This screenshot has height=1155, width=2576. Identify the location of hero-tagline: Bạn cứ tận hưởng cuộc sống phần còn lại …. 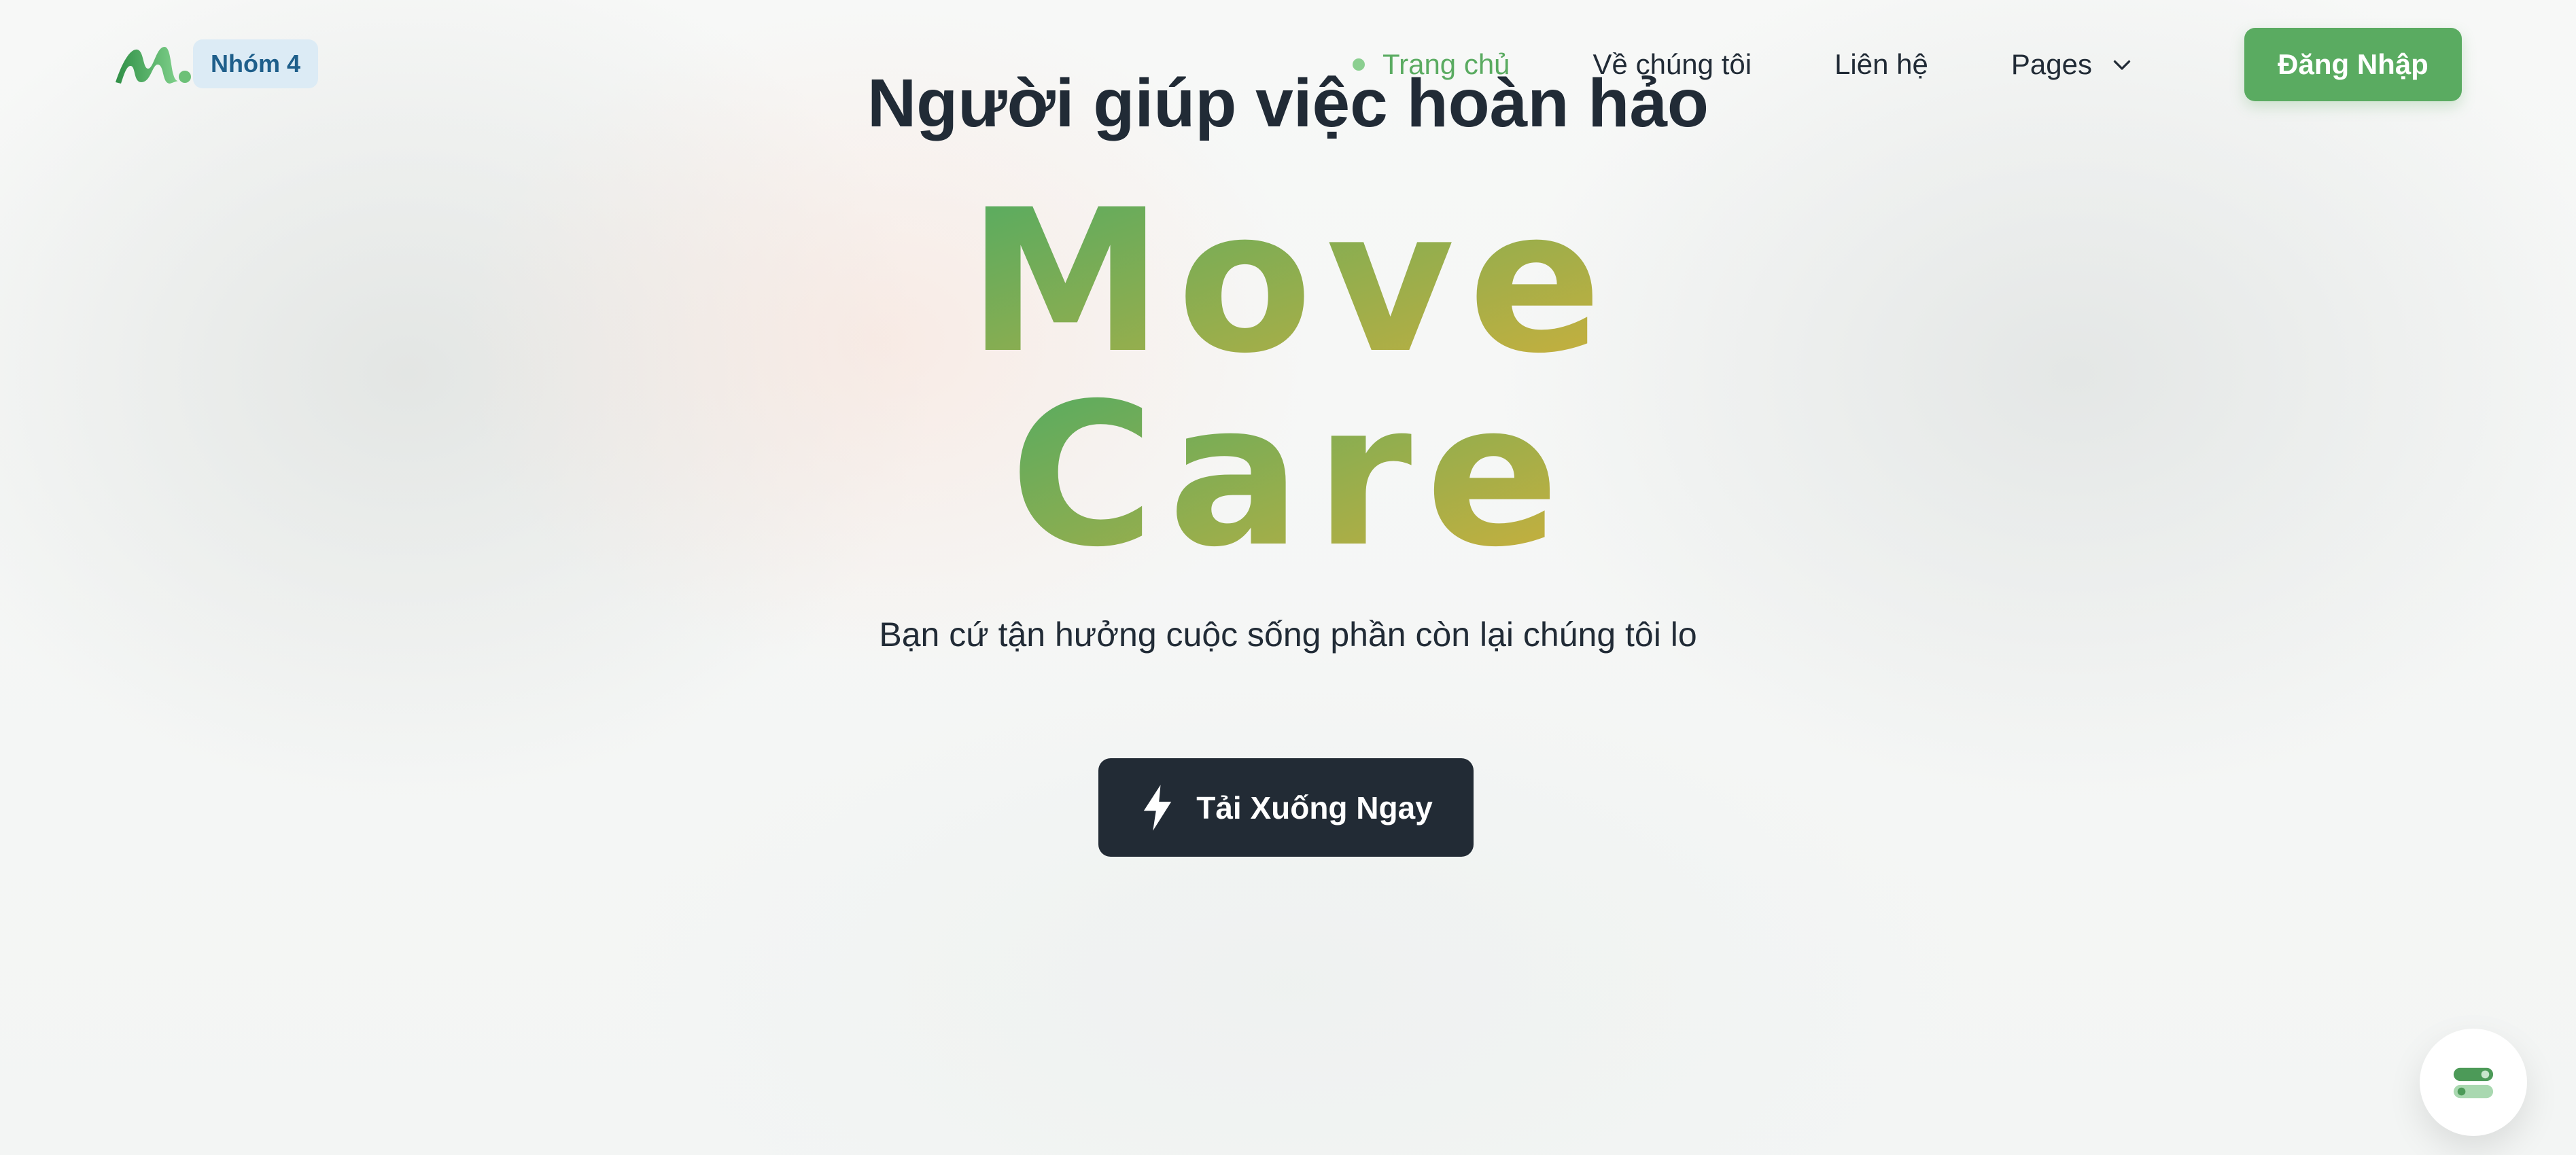
(1288, 635).